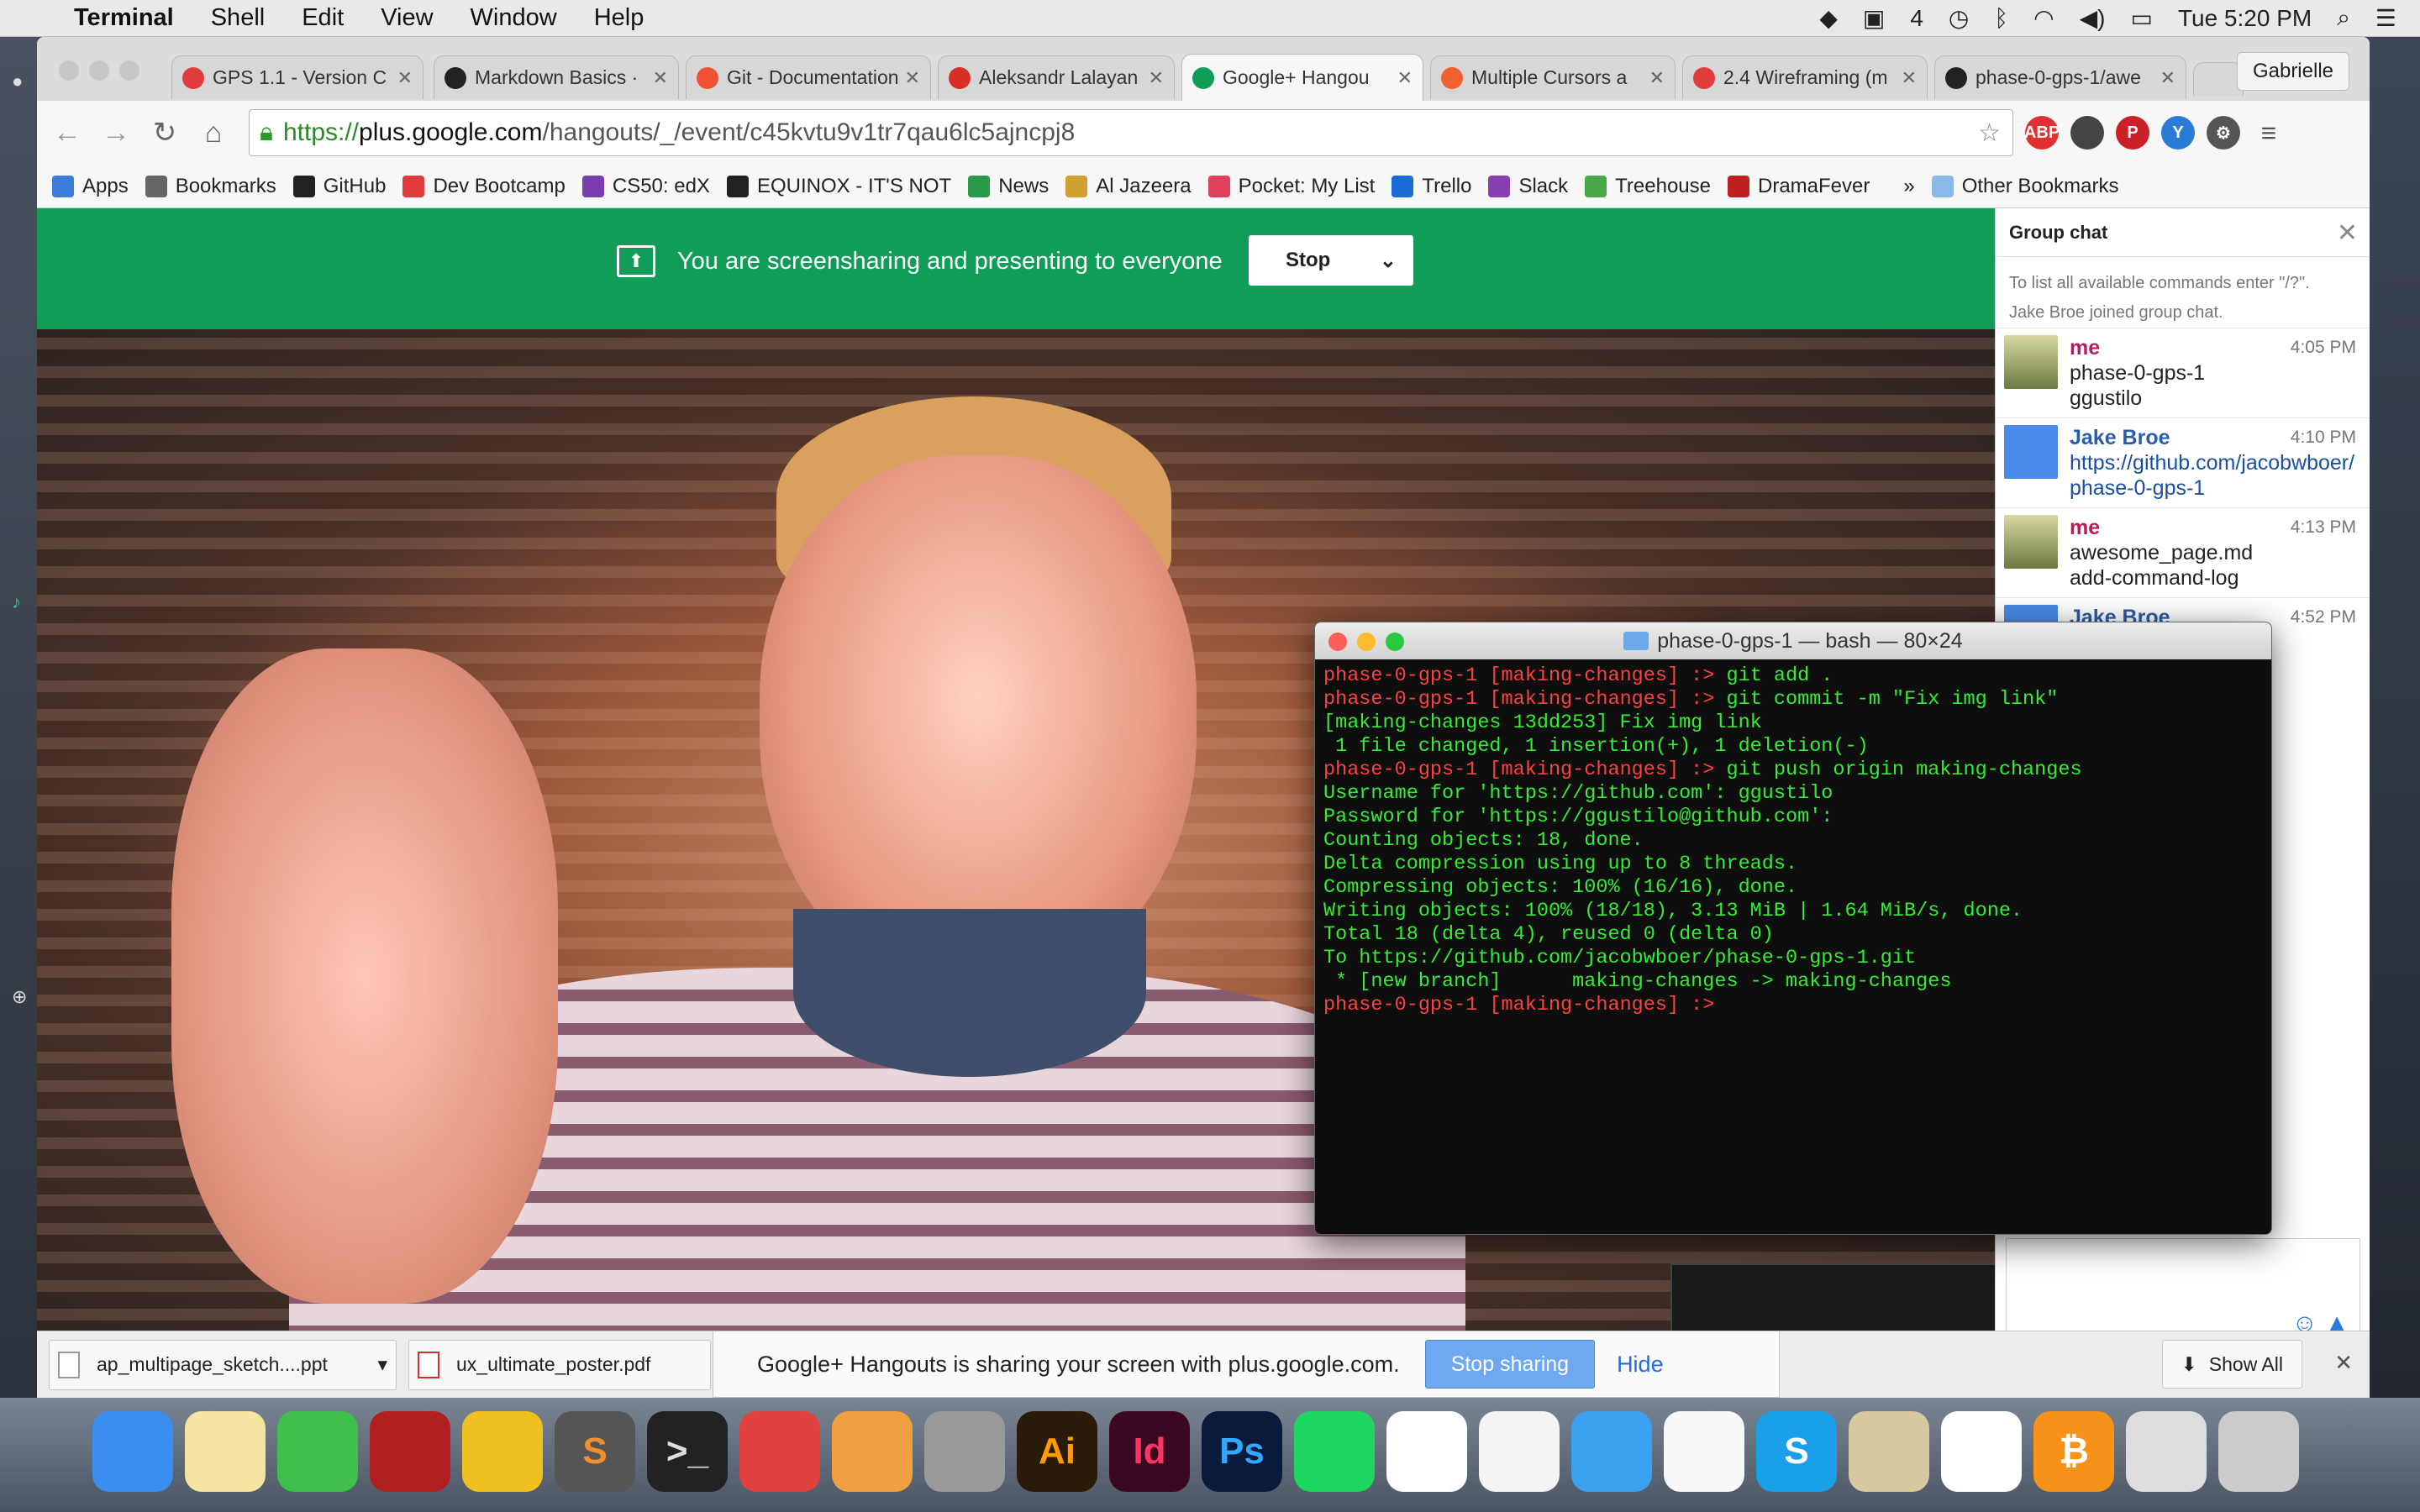 Image resolution: width=2420 pixels, height=1512 pixels. I want to click on dock-photoshop-icon: Ps, so click(1242, 1451).